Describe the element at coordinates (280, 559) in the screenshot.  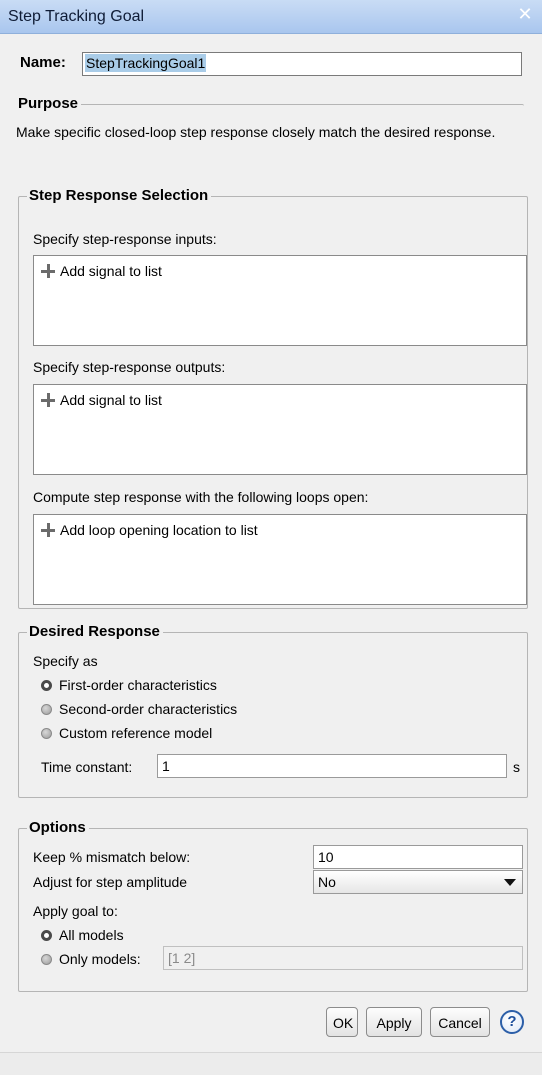
I see `loops-list: Add loop opening location to list` at that location.